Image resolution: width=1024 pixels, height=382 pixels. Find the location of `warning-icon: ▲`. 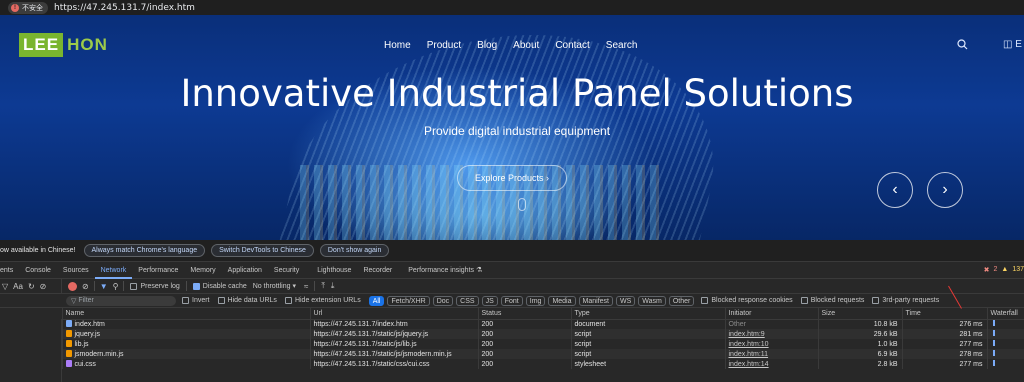

warning-icon: ▲ is located at coordinates (1005, 269).